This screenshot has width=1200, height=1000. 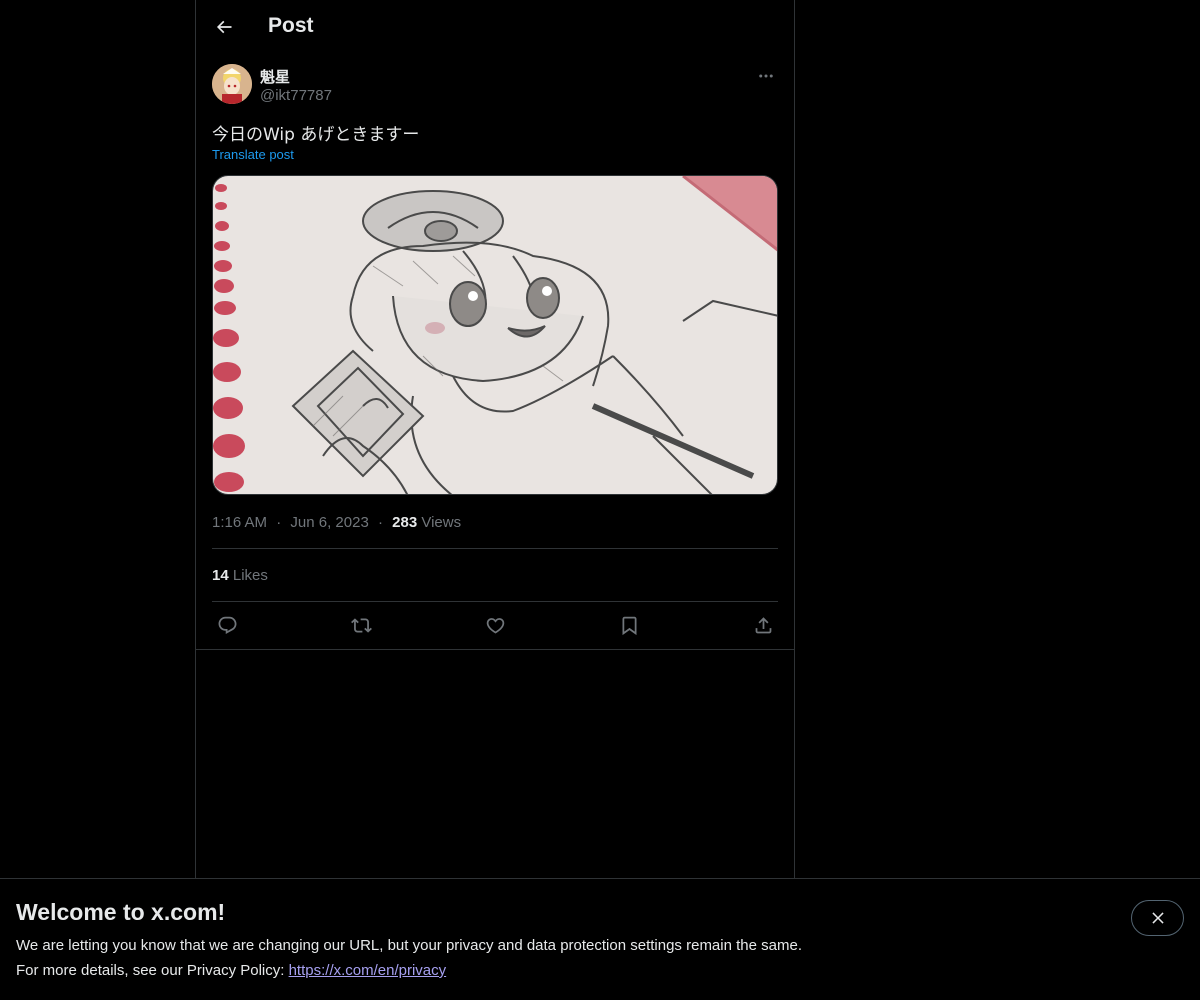 I want to click on more-icon, so click(x=766, y=76).